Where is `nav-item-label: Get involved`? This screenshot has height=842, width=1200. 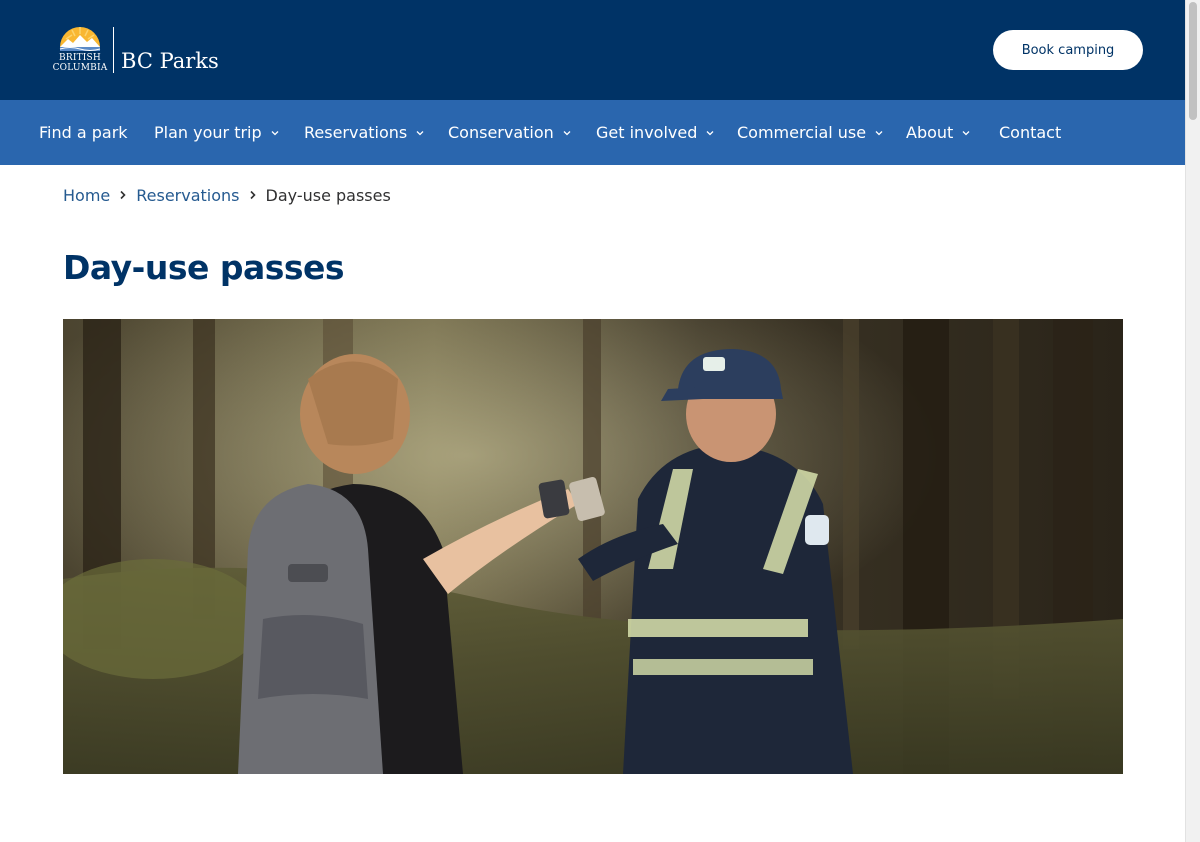 nav-item-label: Get involved is located at coordinates (647, 132).